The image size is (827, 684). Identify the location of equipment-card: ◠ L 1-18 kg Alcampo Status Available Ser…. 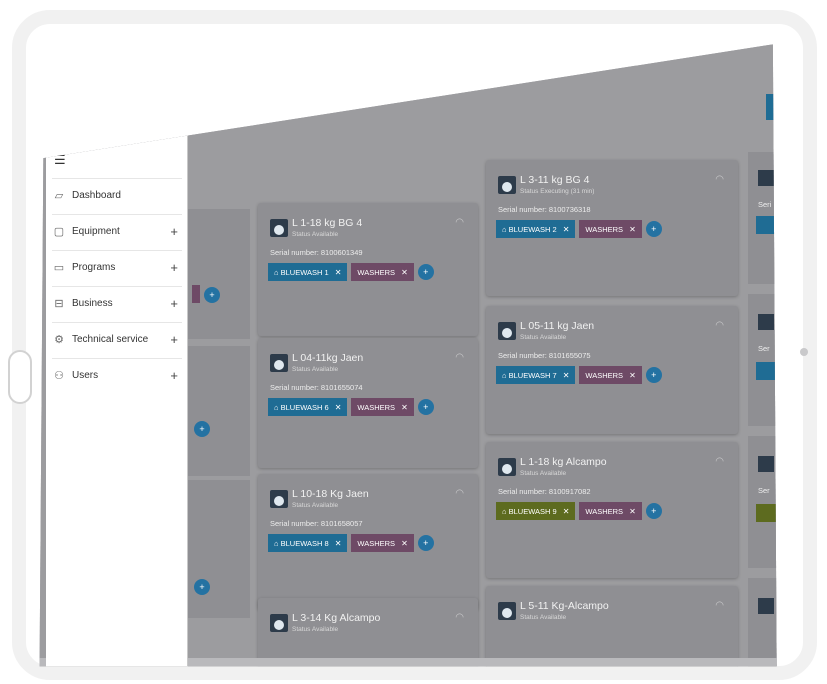
(612, 510).